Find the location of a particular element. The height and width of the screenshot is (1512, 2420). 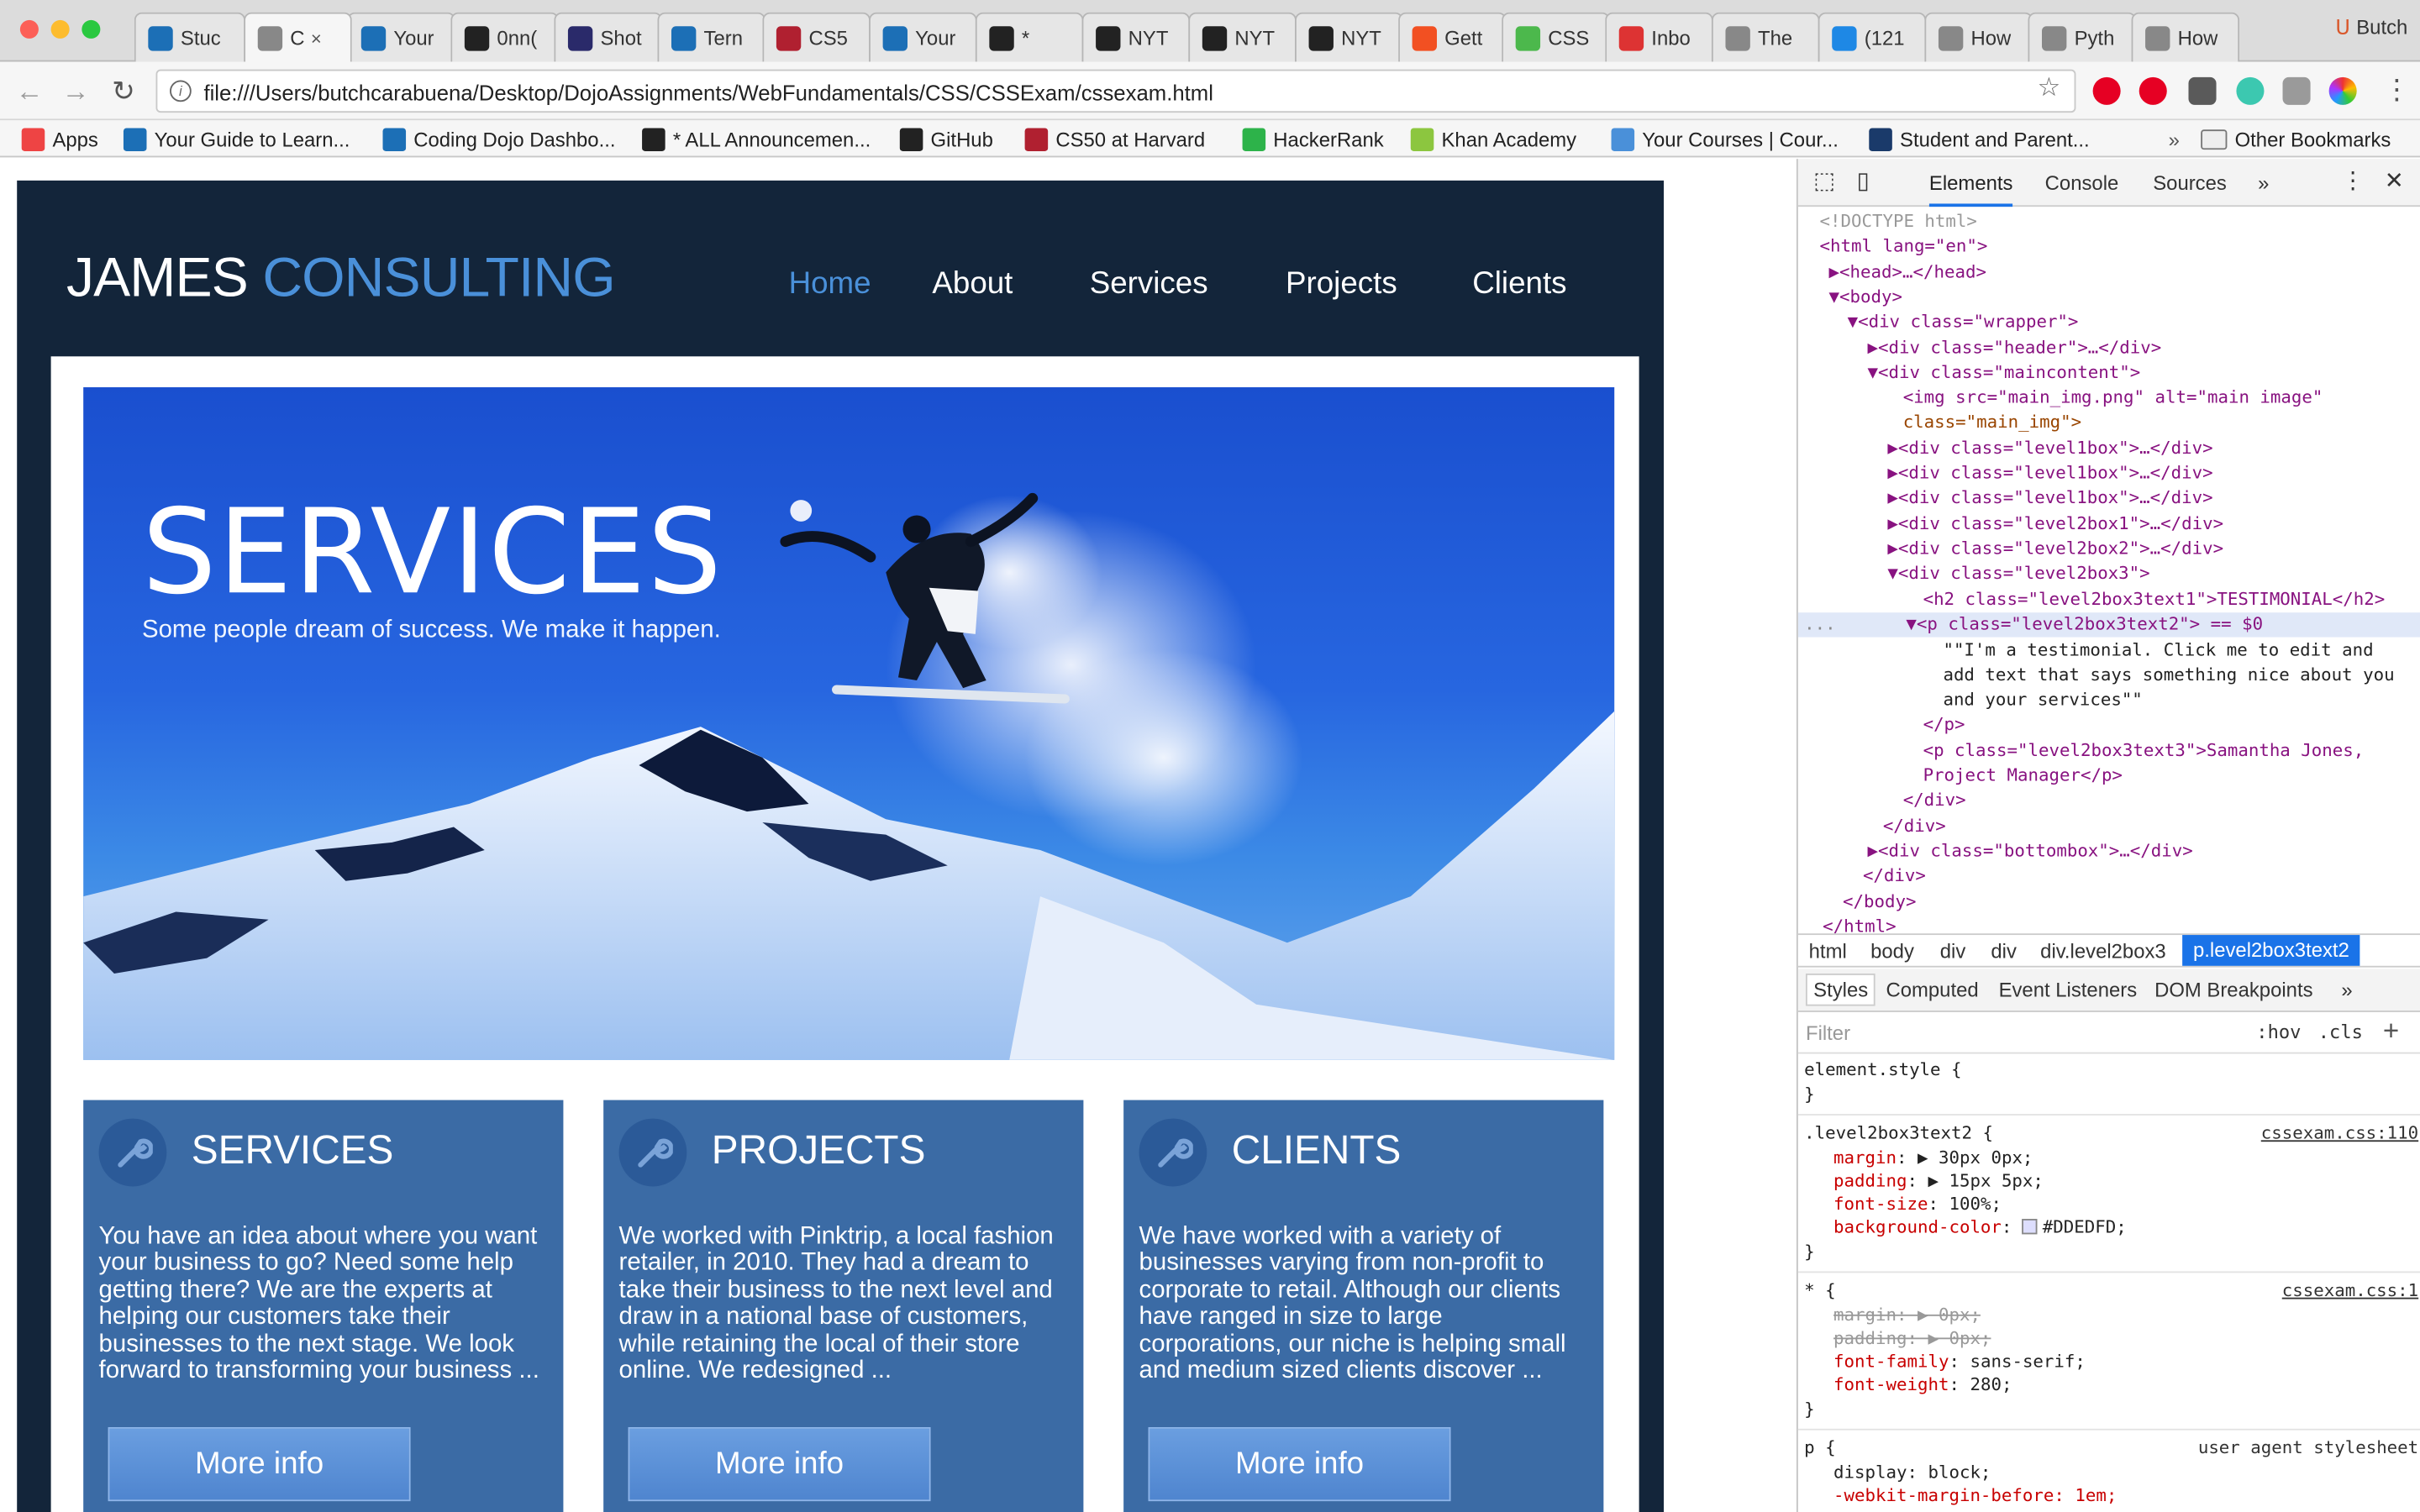

css-declaration: font-weight: 280; is located at coordinates (1922, 1385).